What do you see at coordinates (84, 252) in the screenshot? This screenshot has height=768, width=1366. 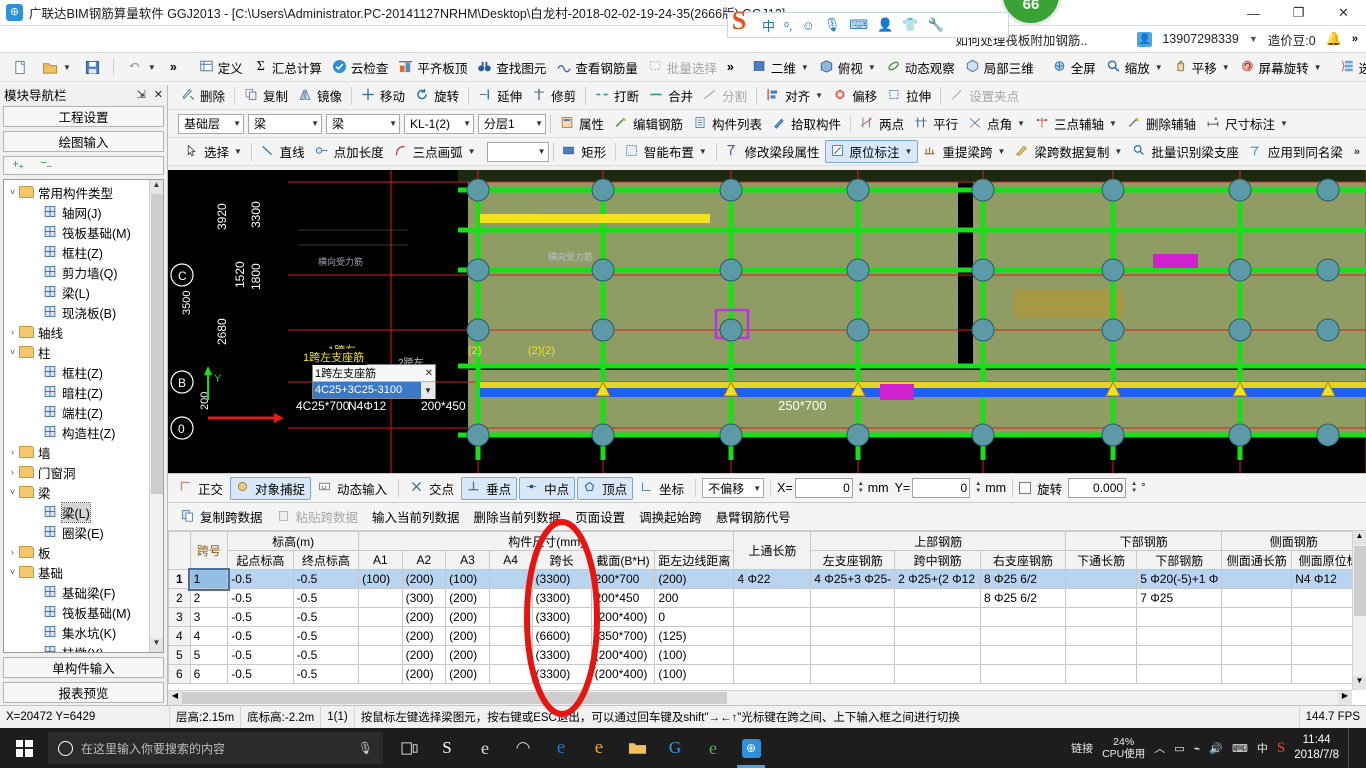 I see `tree-item: 框柱(Z)` at bounding box center [84, 252].